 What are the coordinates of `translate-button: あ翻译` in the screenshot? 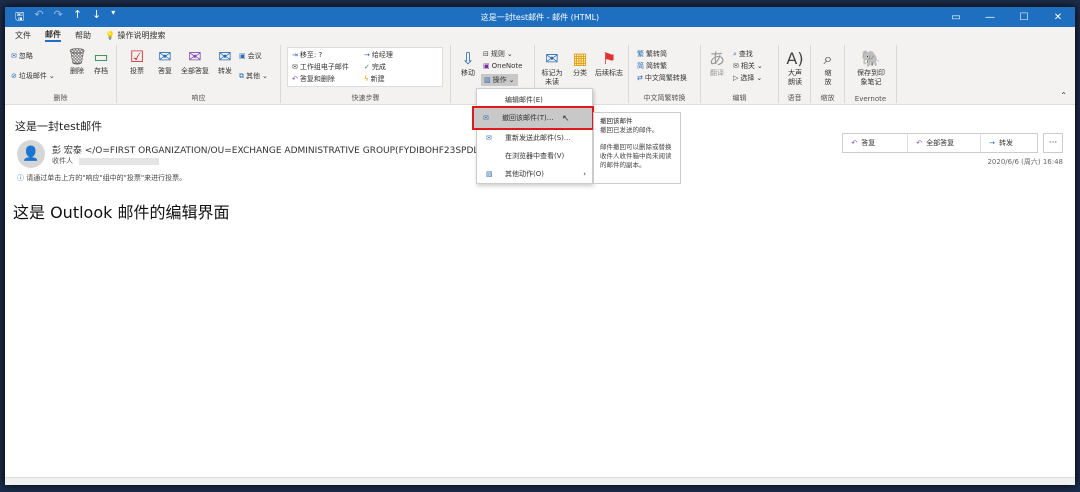 It's located at (717, 63).